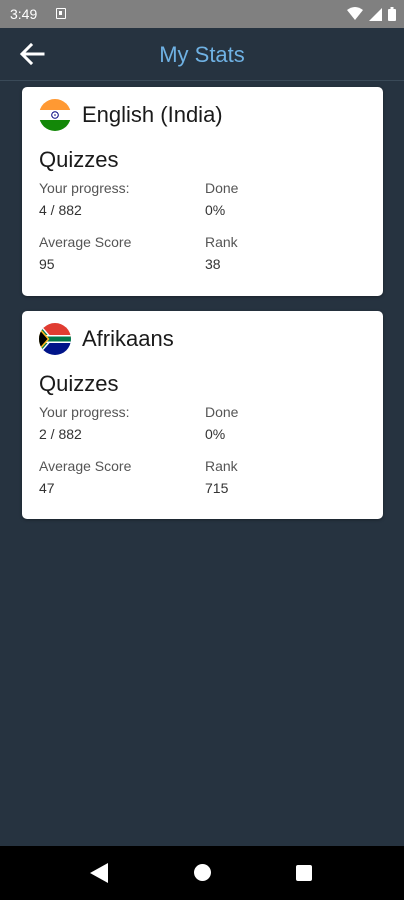 The width and height of the screenshot is (404, 900). Describe the element at coordinates (99, 873) in the screenshot. I see `nav-back-icon` at that location.